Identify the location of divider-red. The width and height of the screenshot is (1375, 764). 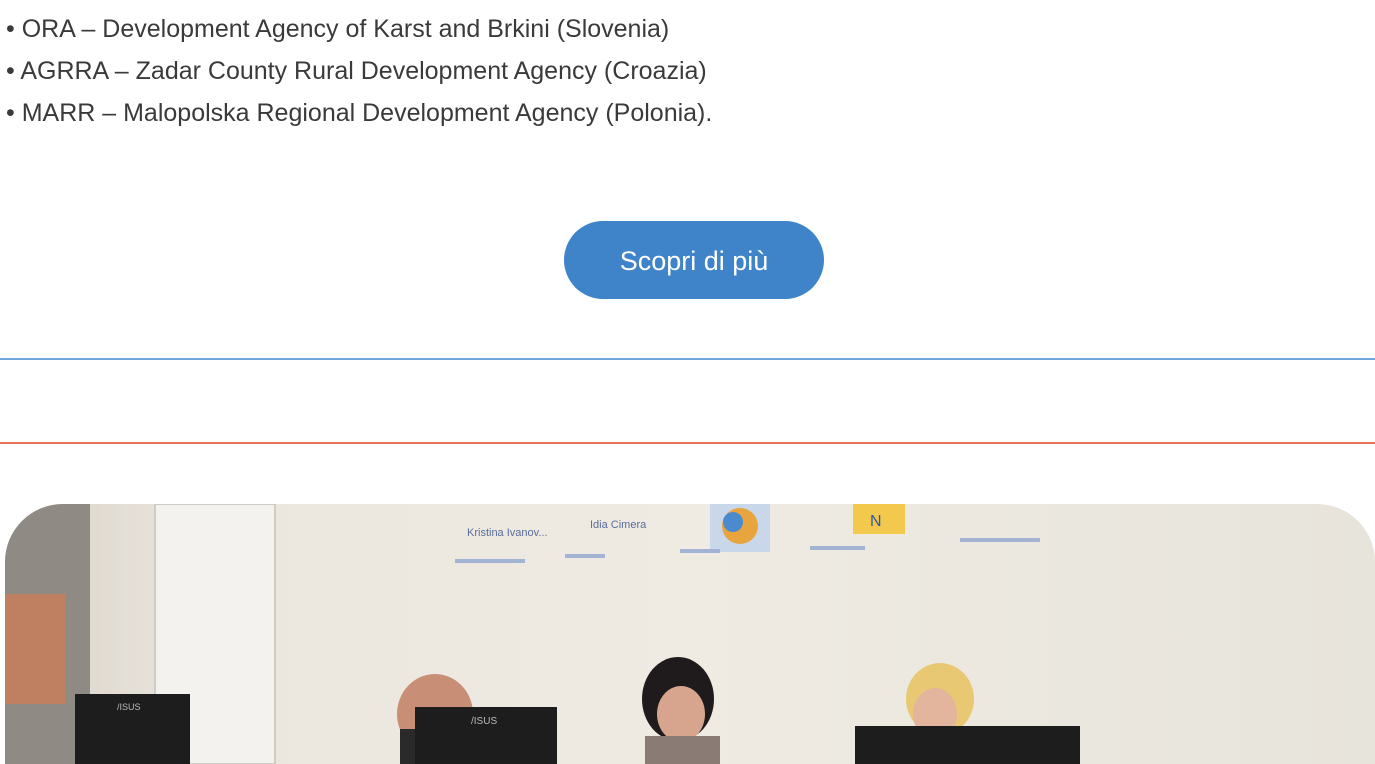
(687, 443).